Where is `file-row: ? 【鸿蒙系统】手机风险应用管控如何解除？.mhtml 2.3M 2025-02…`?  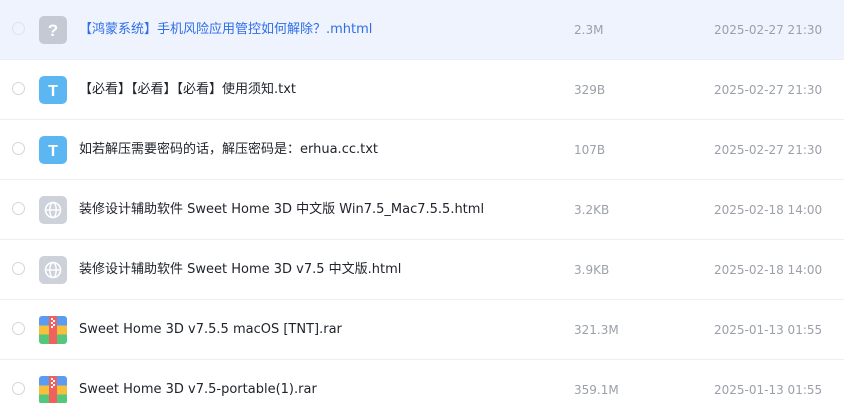 file-row: ? 【鸿蒙系统】手机风险应用管控如何解除？.mhtml 2.3M 2025-02… is located at coordinates (422, 30).